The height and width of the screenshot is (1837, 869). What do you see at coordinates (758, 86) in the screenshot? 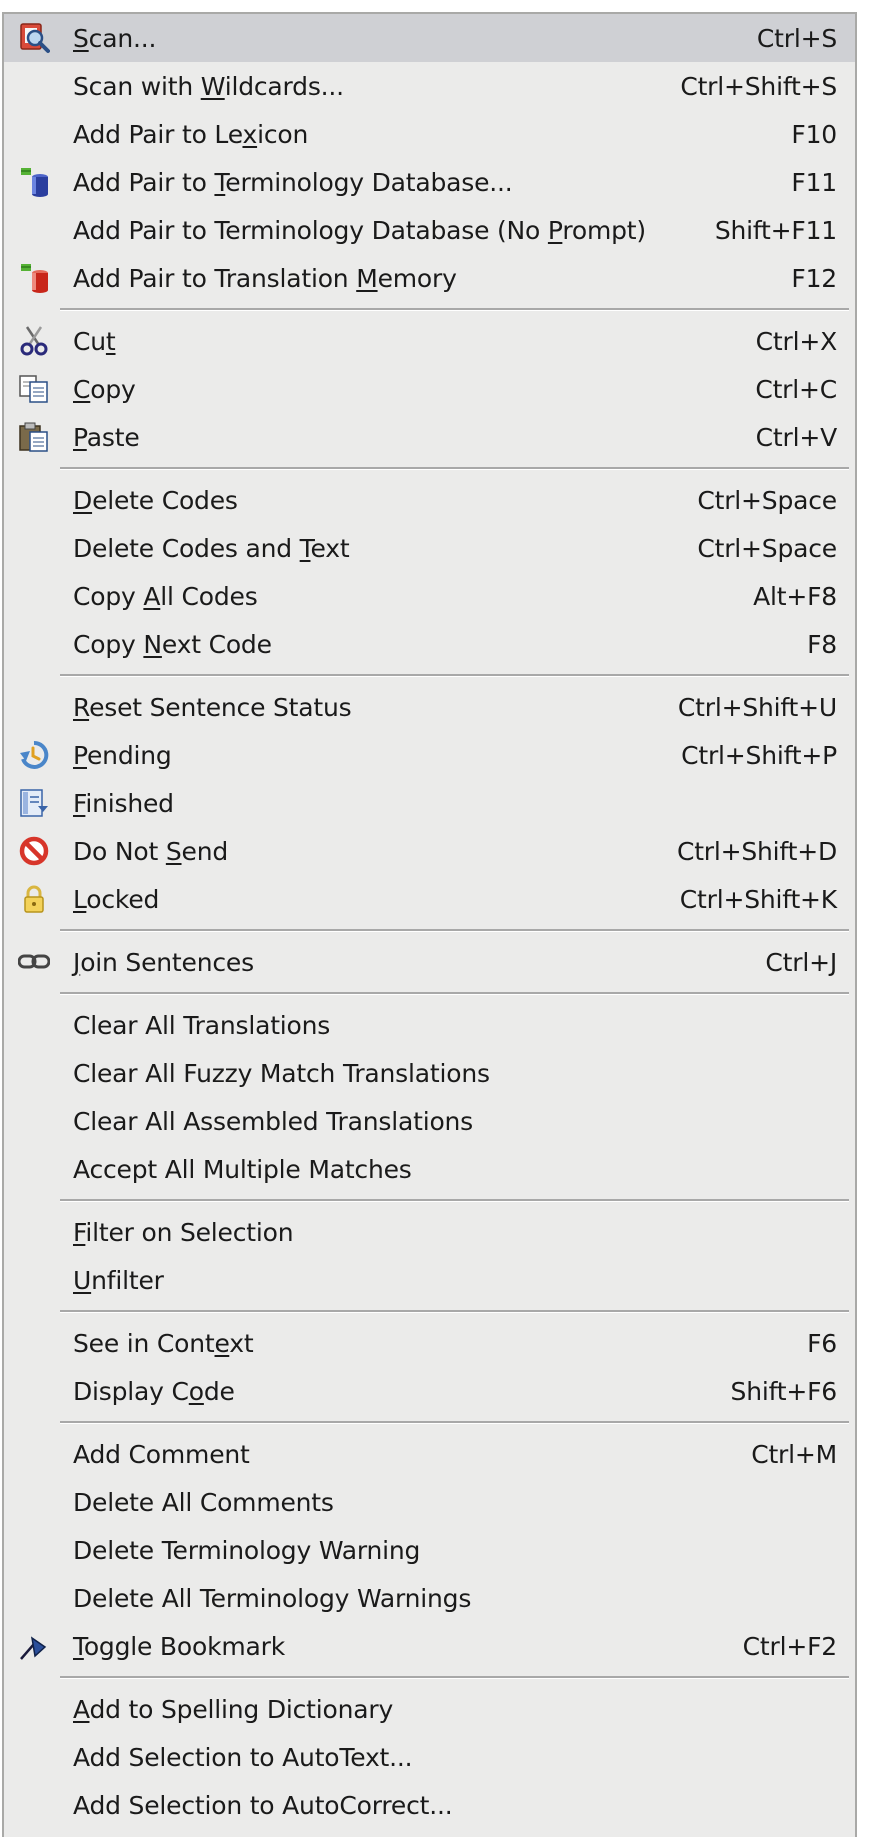
I see `menu-item-shortcut: Ctrl+Shift+S` at bounding box center [758, 86].